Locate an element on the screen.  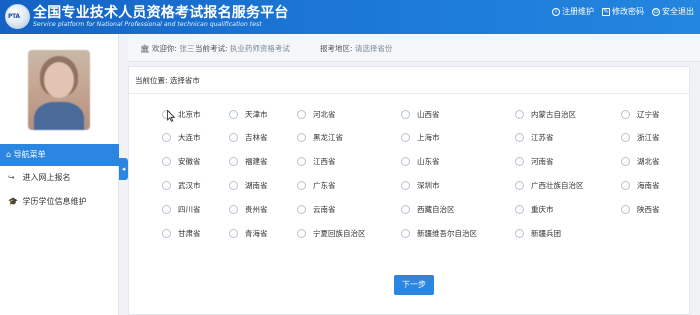
province-option: 福建省 is located at coordinates (248, 161).